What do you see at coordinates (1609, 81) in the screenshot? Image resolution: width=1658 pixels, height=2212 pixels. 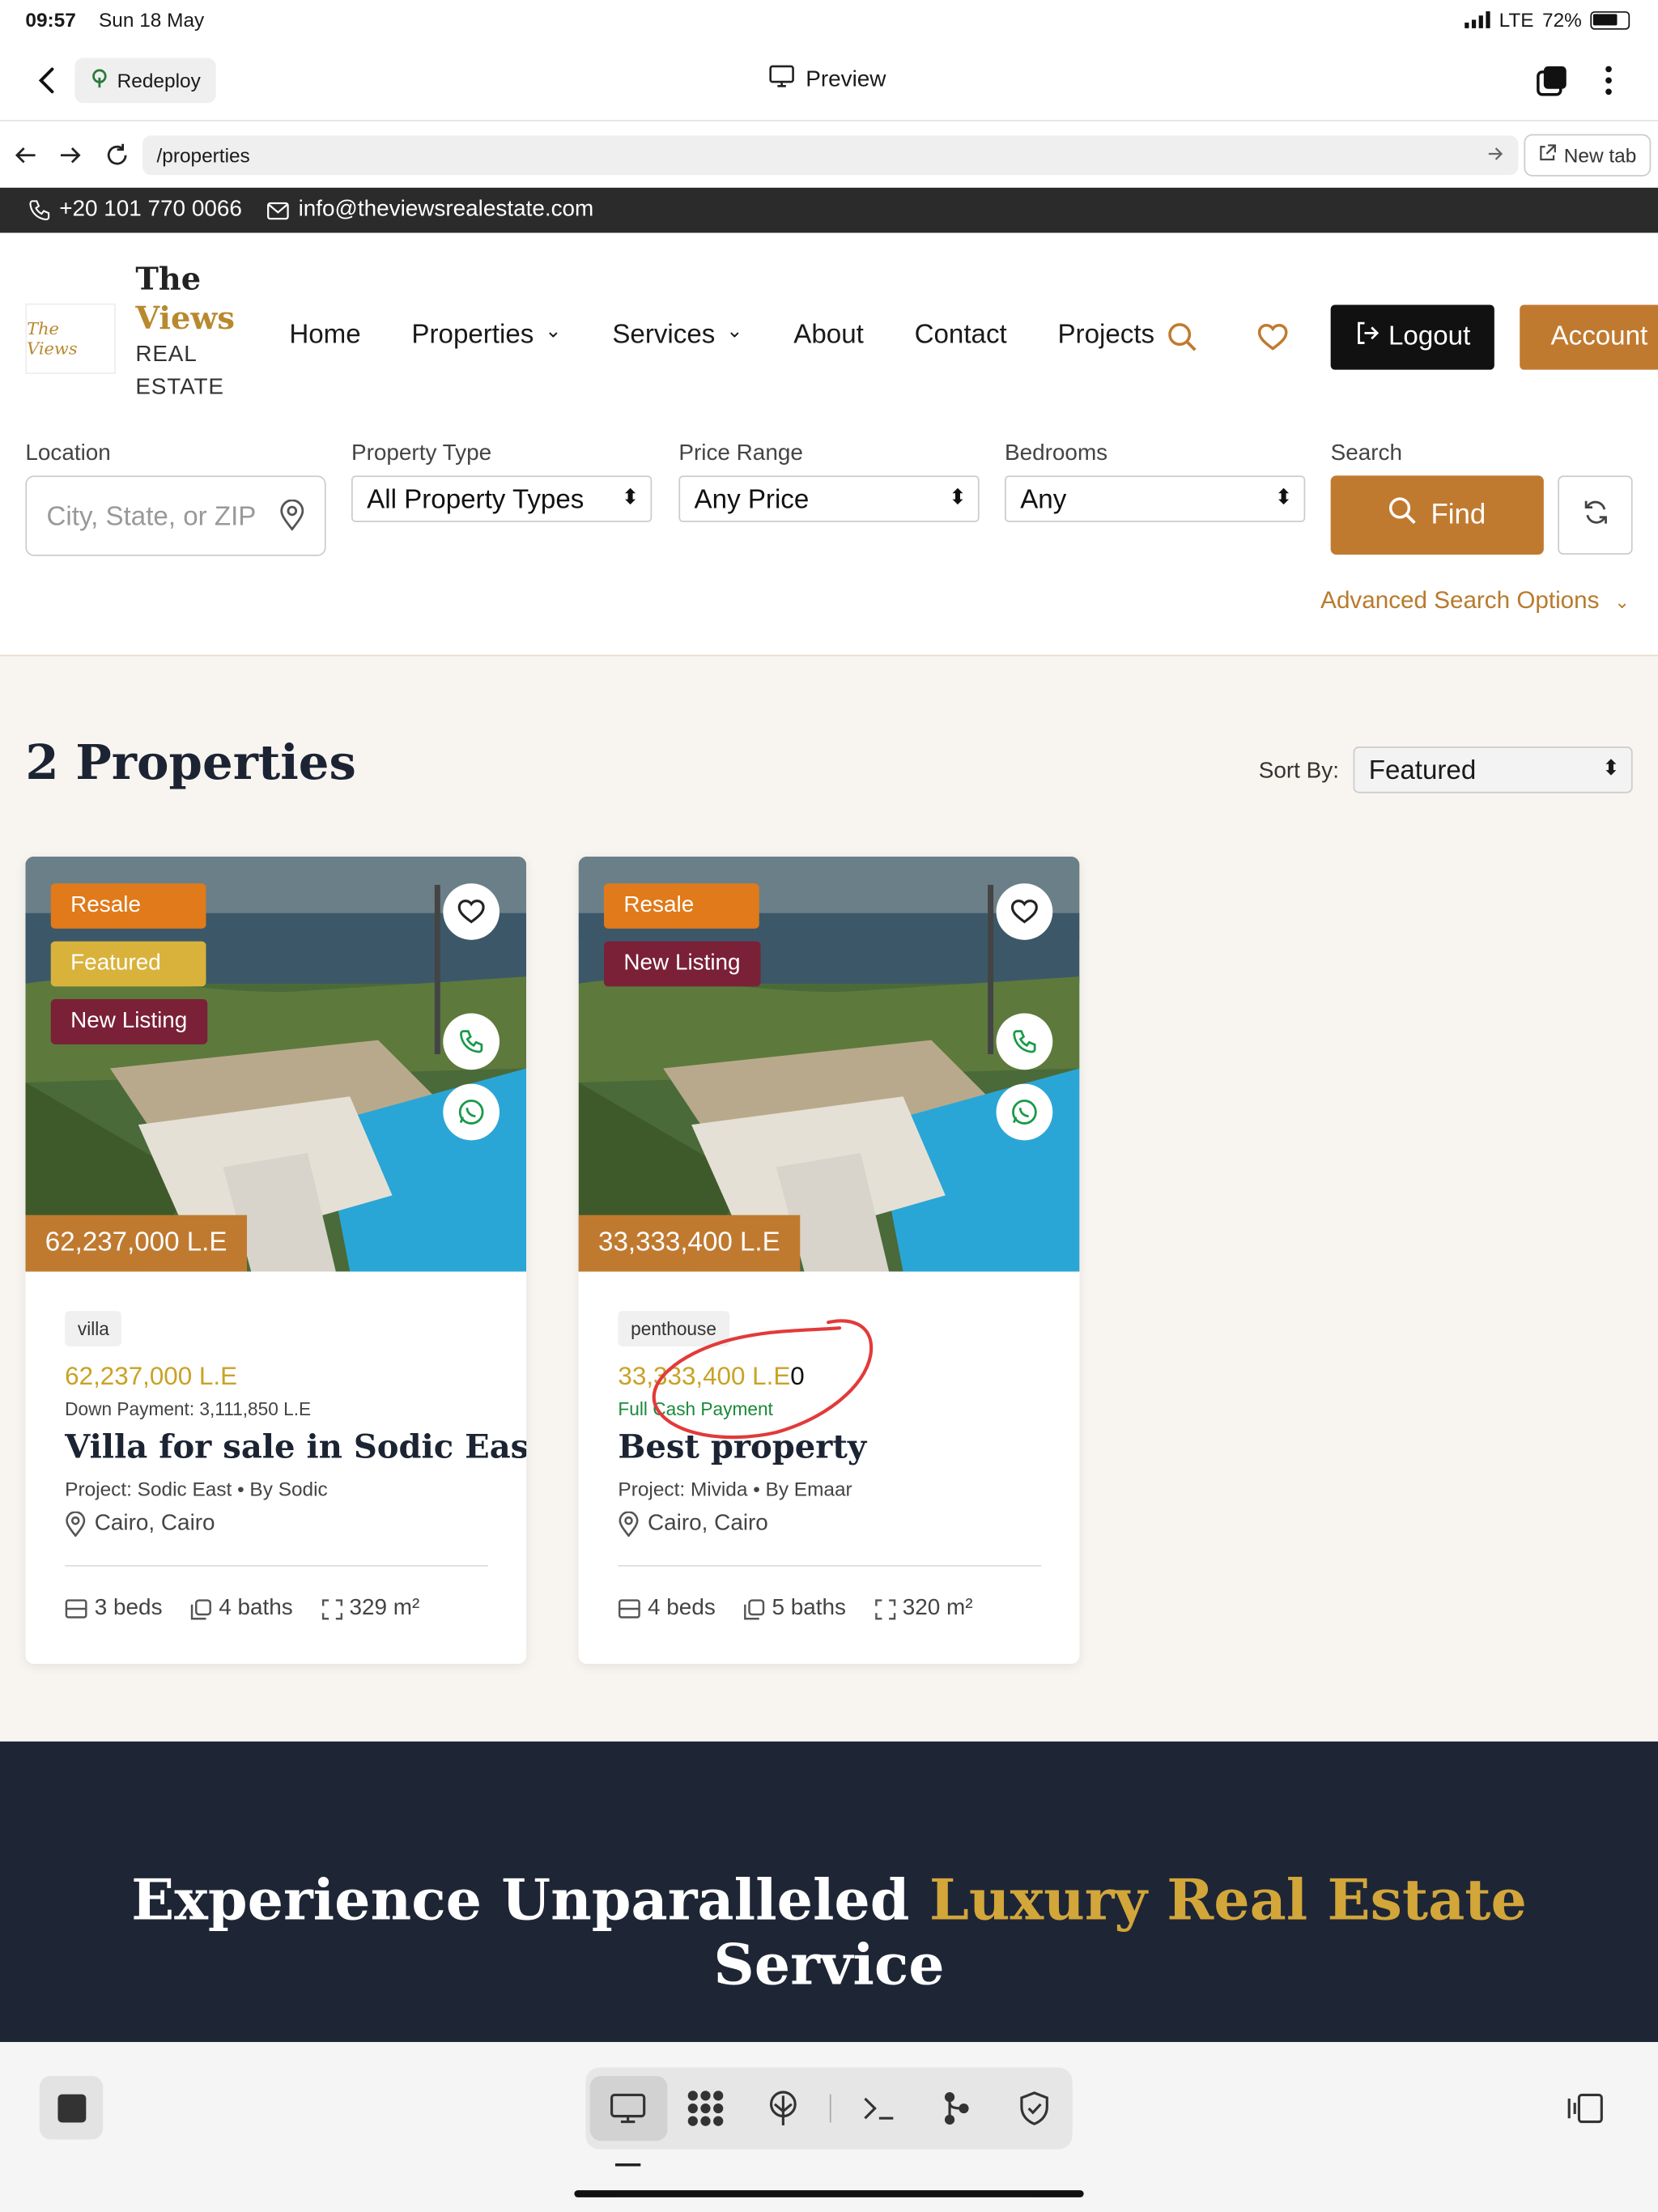 I see `more-vertical-icon` at bounding box center [1609, 81].